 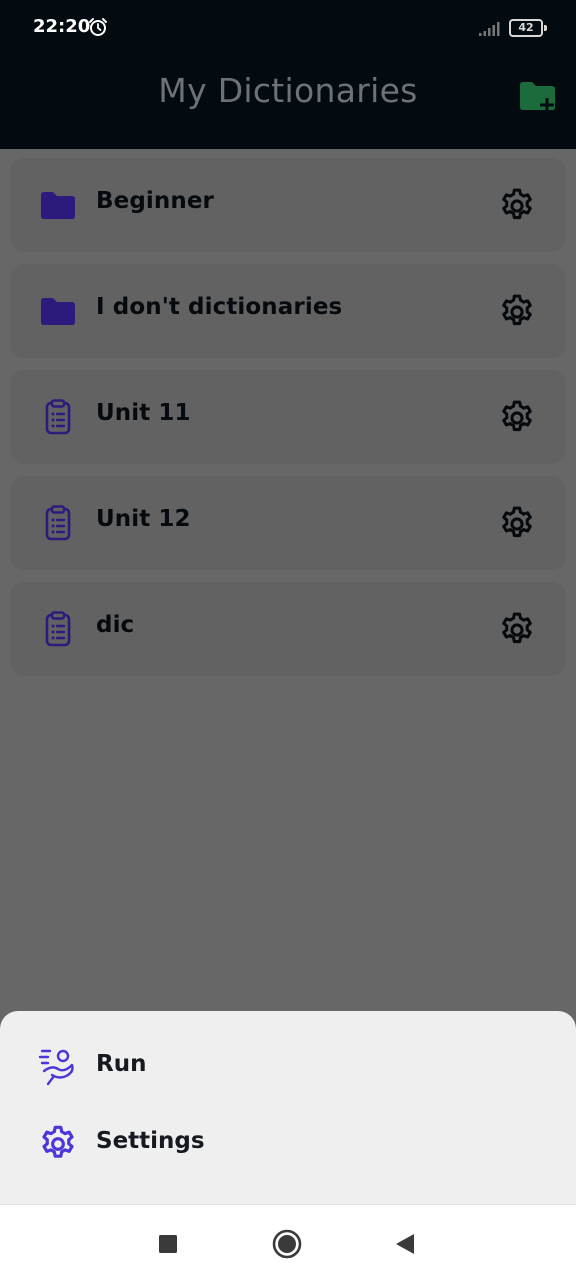 What do you see at coordinates (121, 1064) in the screenshot?
I see `run-label: Run` at bounding box center [121, 1064].